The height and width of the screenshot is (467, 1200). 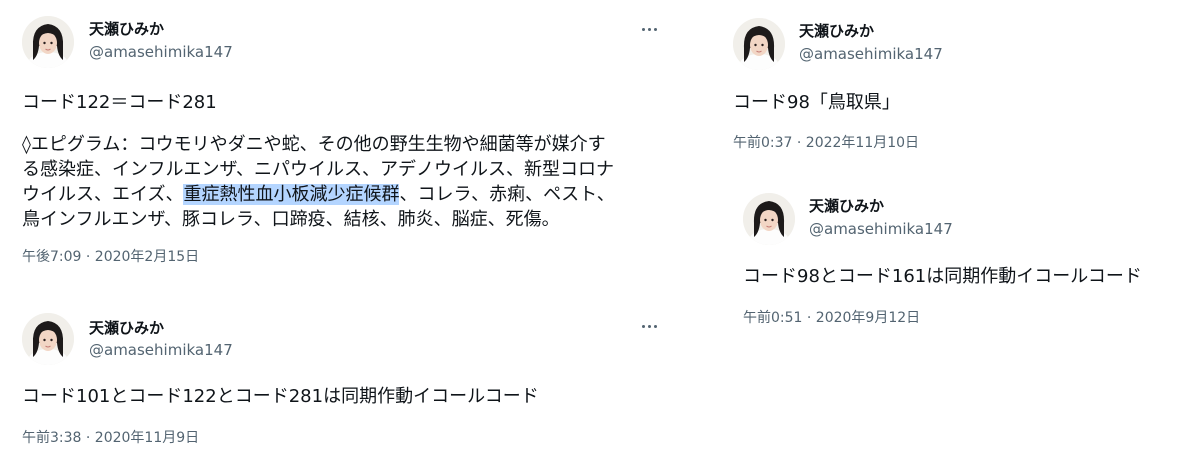 I want to click on tweet-body: コード98「鳥取県」, so click(x=816, y=102).